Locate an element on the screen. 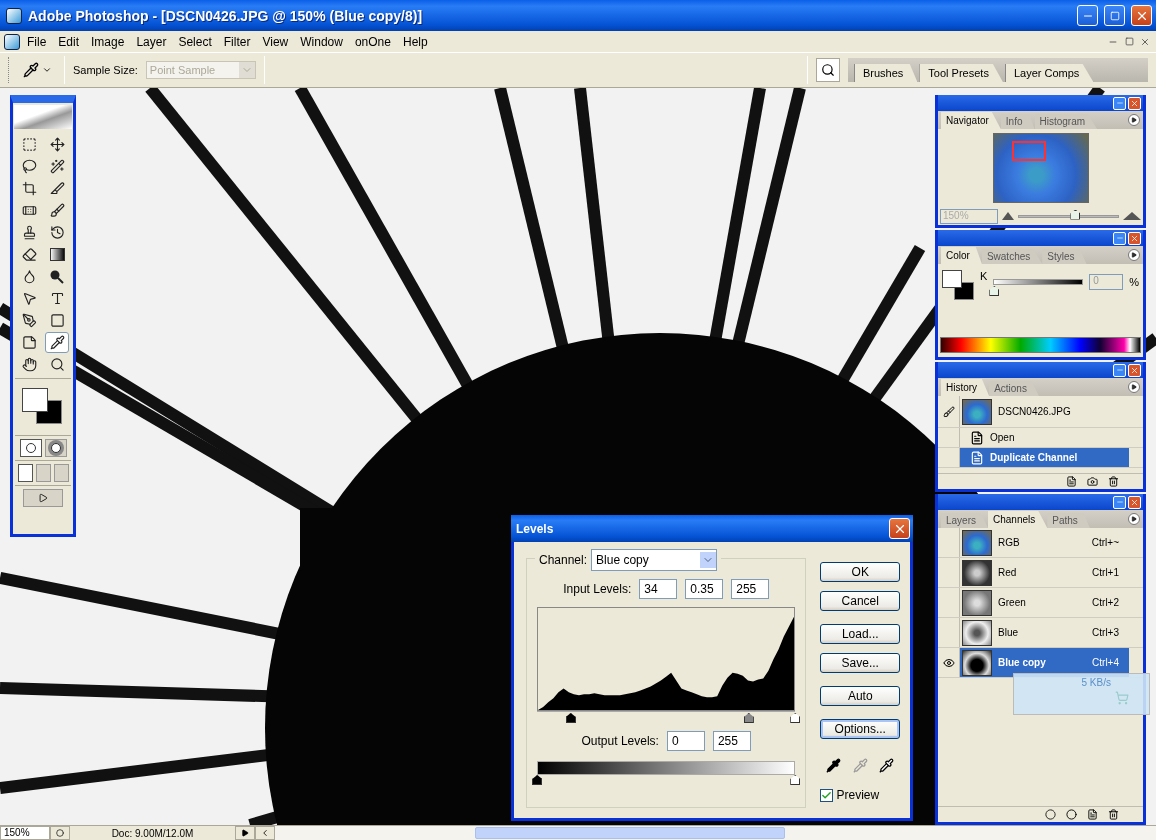 This screenshot has height=840, width=1156. new-document-icon is located at coordinates (1071, 481).